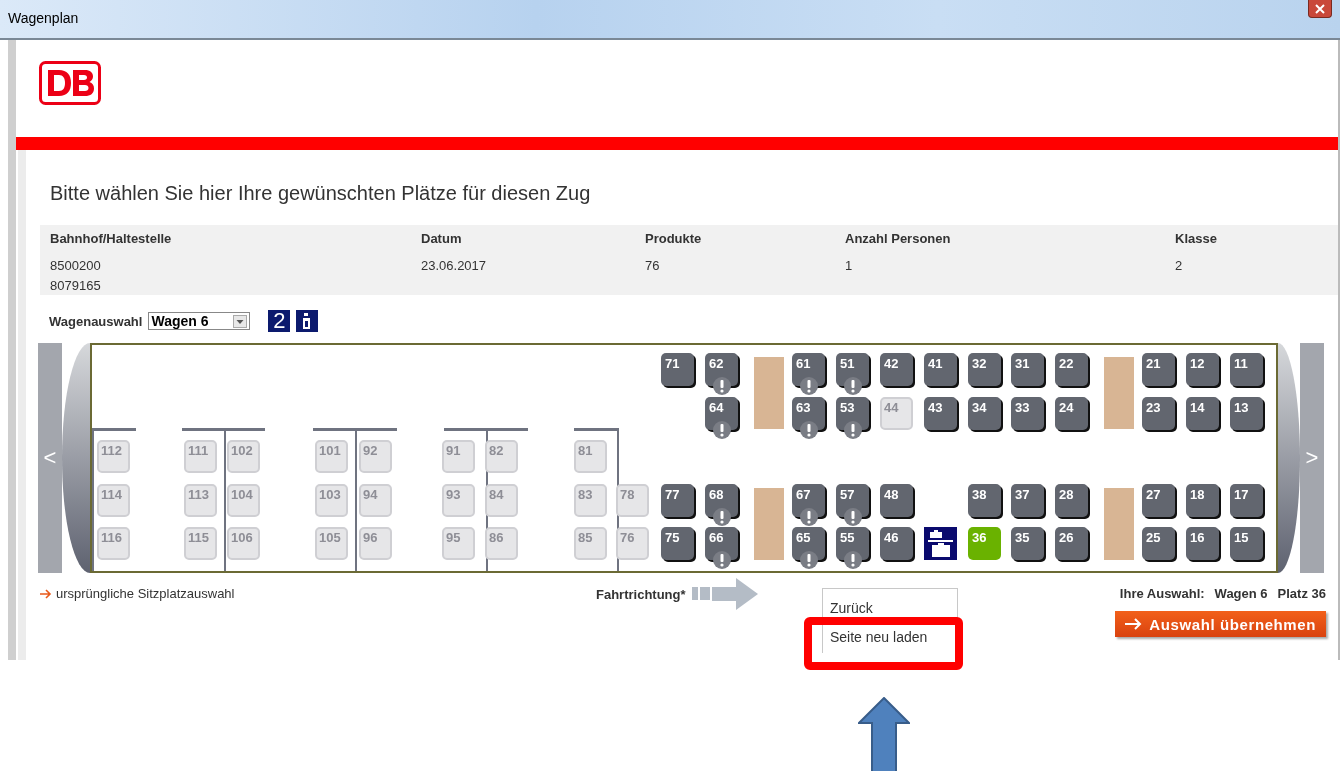 The width and height of the screenshot is (1340, 771). I want to click on info-value: 2, so click(1179, 266).